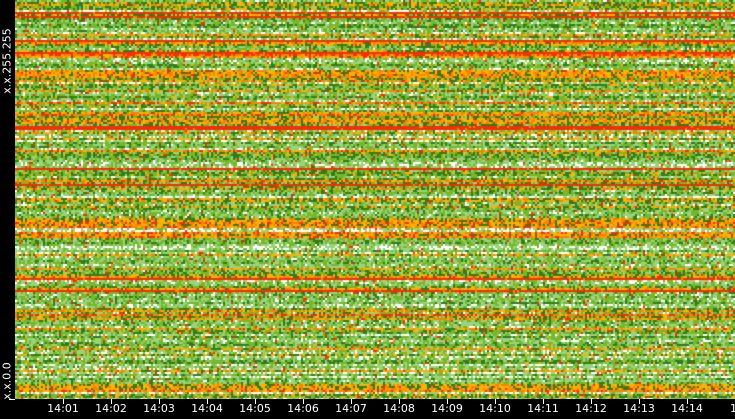  Describe the element at coordinates (351, 408) in the screenshot. I see `x-tick-label: 14:07` at that location.